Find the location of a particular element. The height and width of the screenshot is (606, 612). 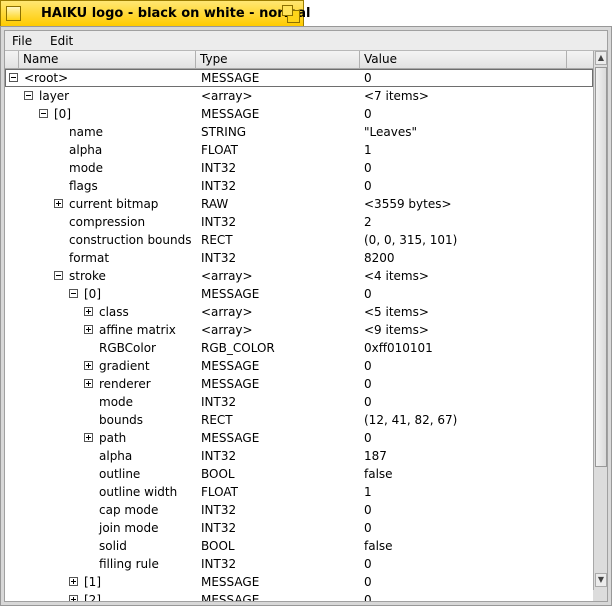

tree-row: alpha FLOAT 1 is located at coordinates (299, 150).